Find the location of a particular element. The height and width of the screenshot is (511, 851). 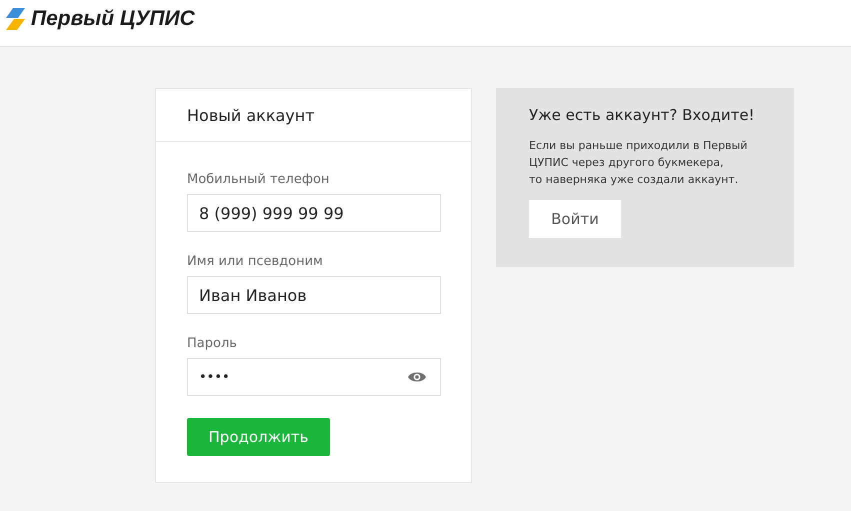

field-label: Имя или псевдоним is located at coordinates (255, 261).